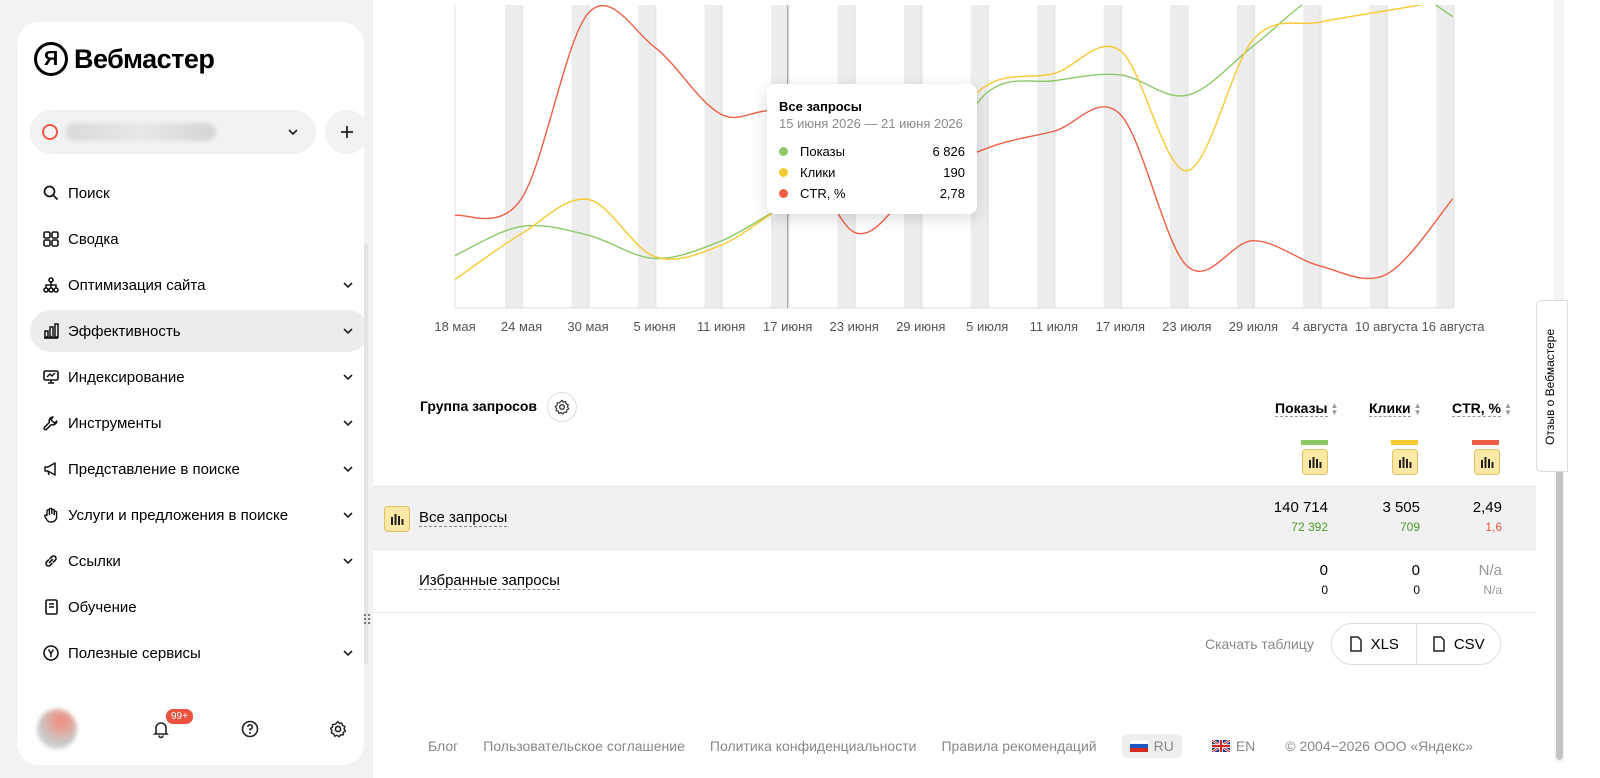 The height and width of the screenshot is (778, 1600). I want to click on sidebar-item-4: Индексирование, so click(199, 377).